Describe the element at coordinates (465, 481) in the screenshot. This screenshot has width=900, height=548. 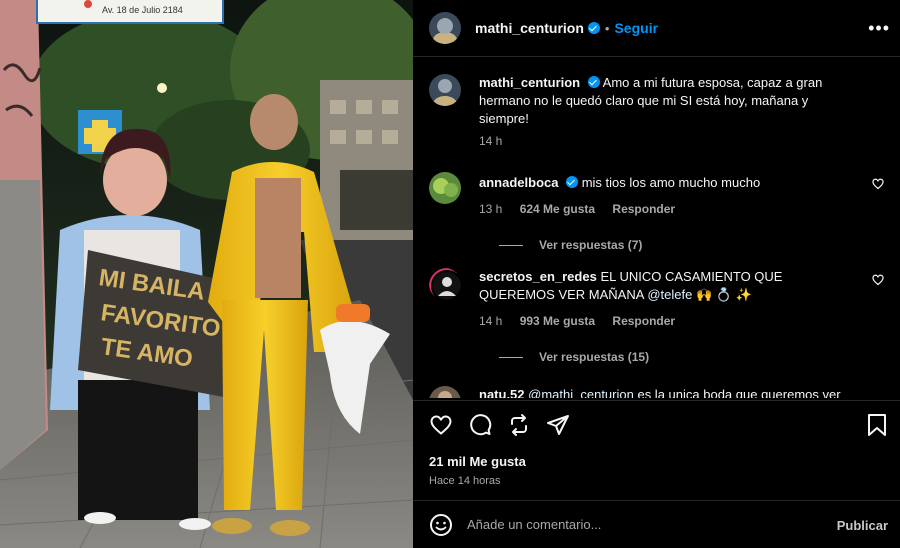
I see `posted-time: Hace 14 horas` at that location.